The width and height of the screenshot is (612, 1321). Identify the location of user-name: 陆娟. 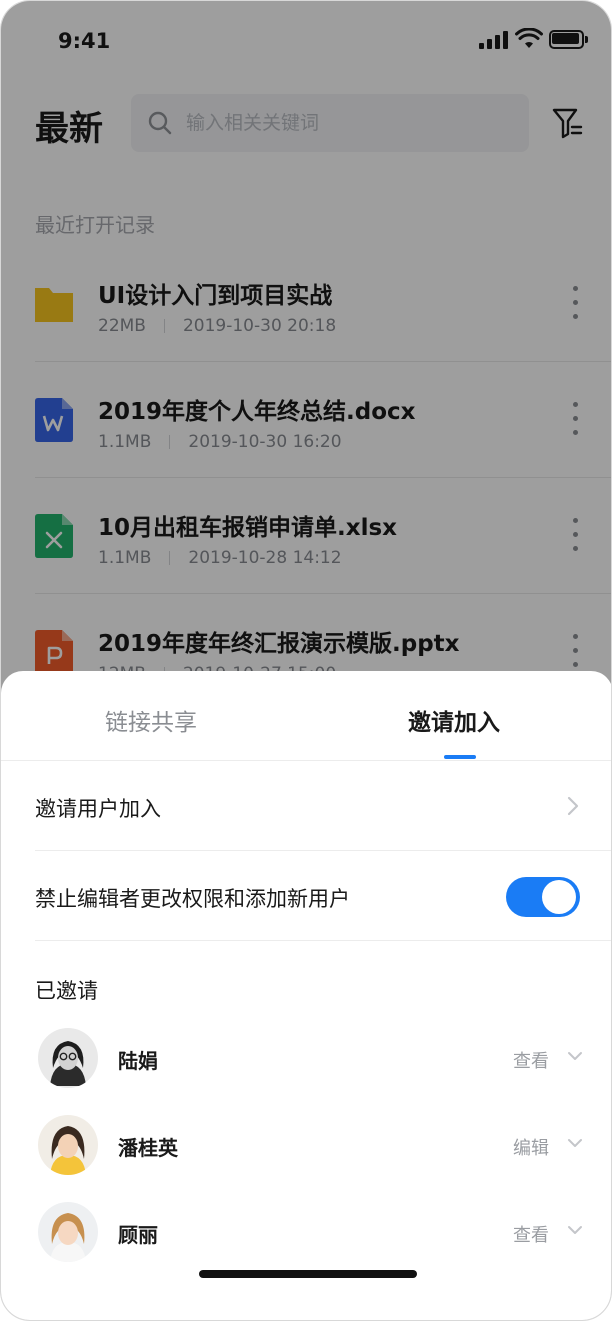
(138, 1061).